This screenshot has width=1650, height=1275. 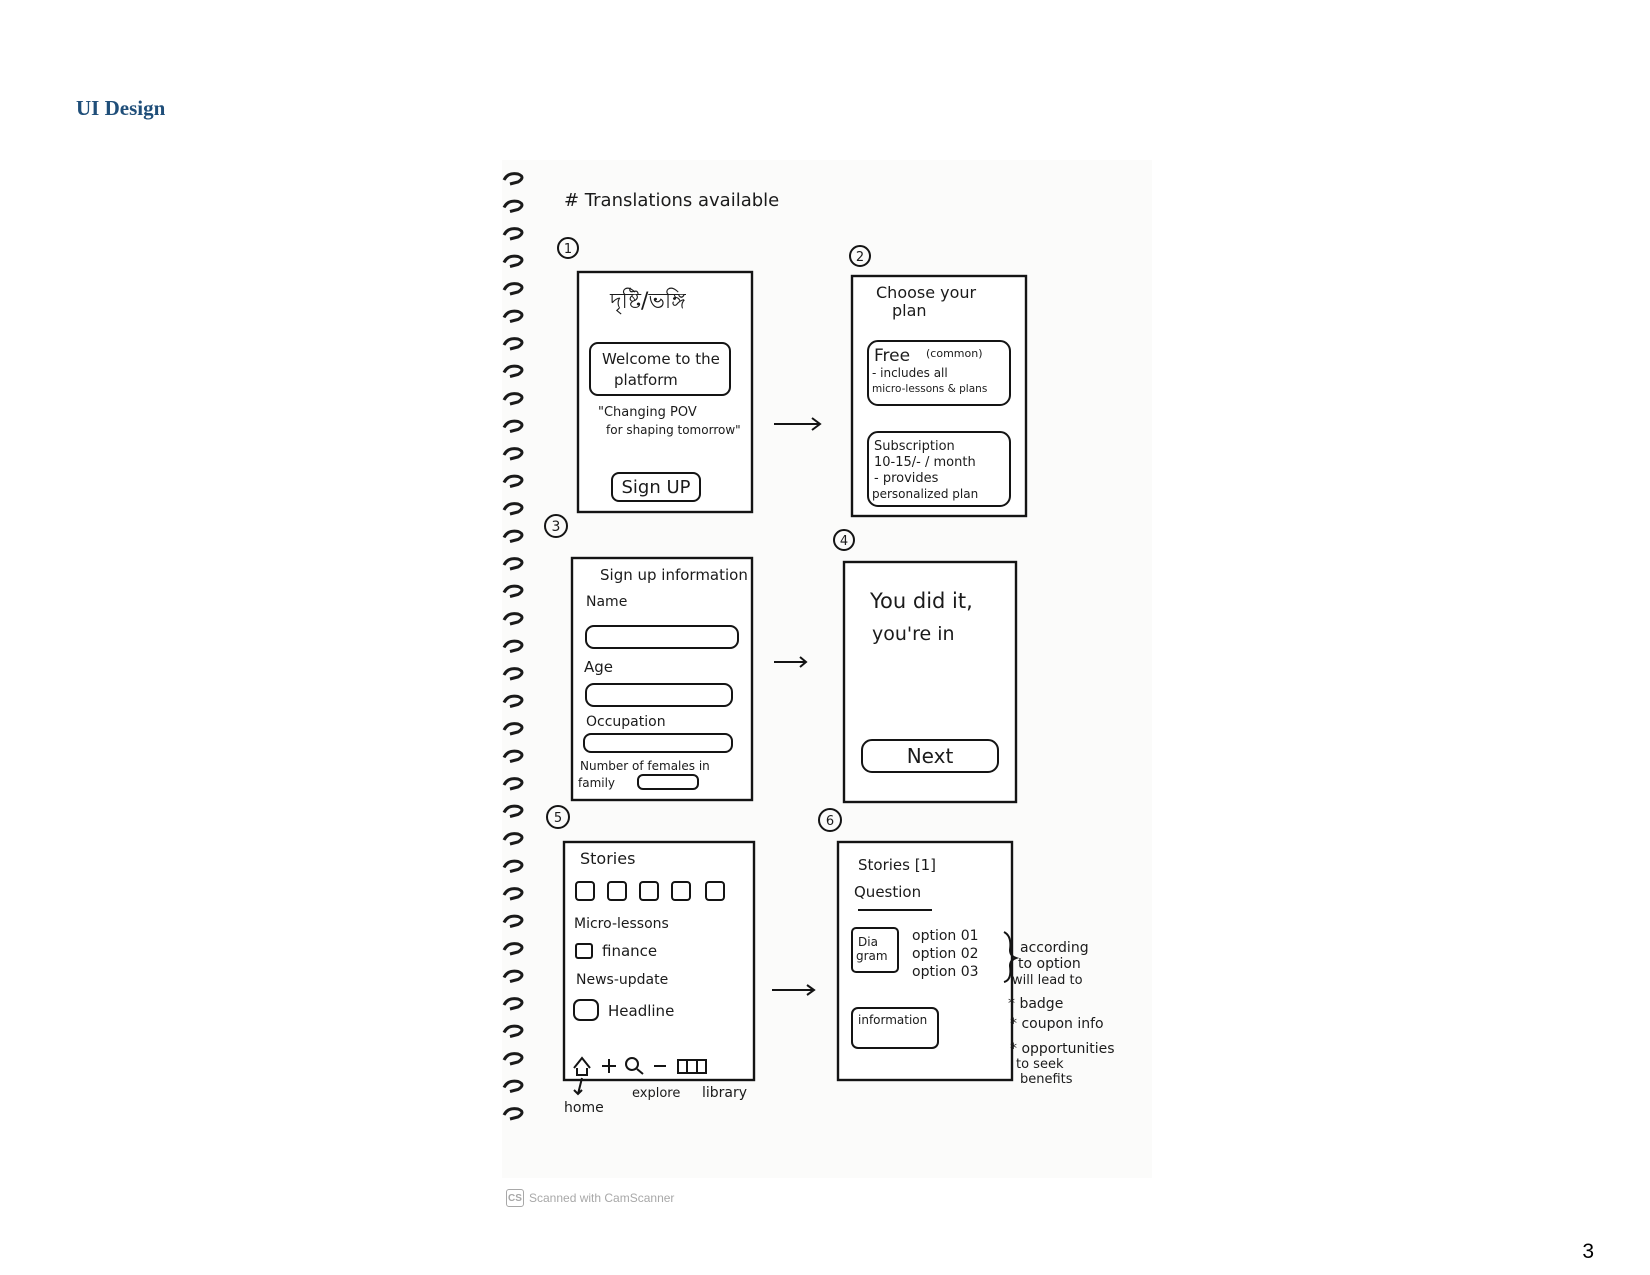 I want to click on females-label-line-1: Number of females in, so click(x=645, y=766).